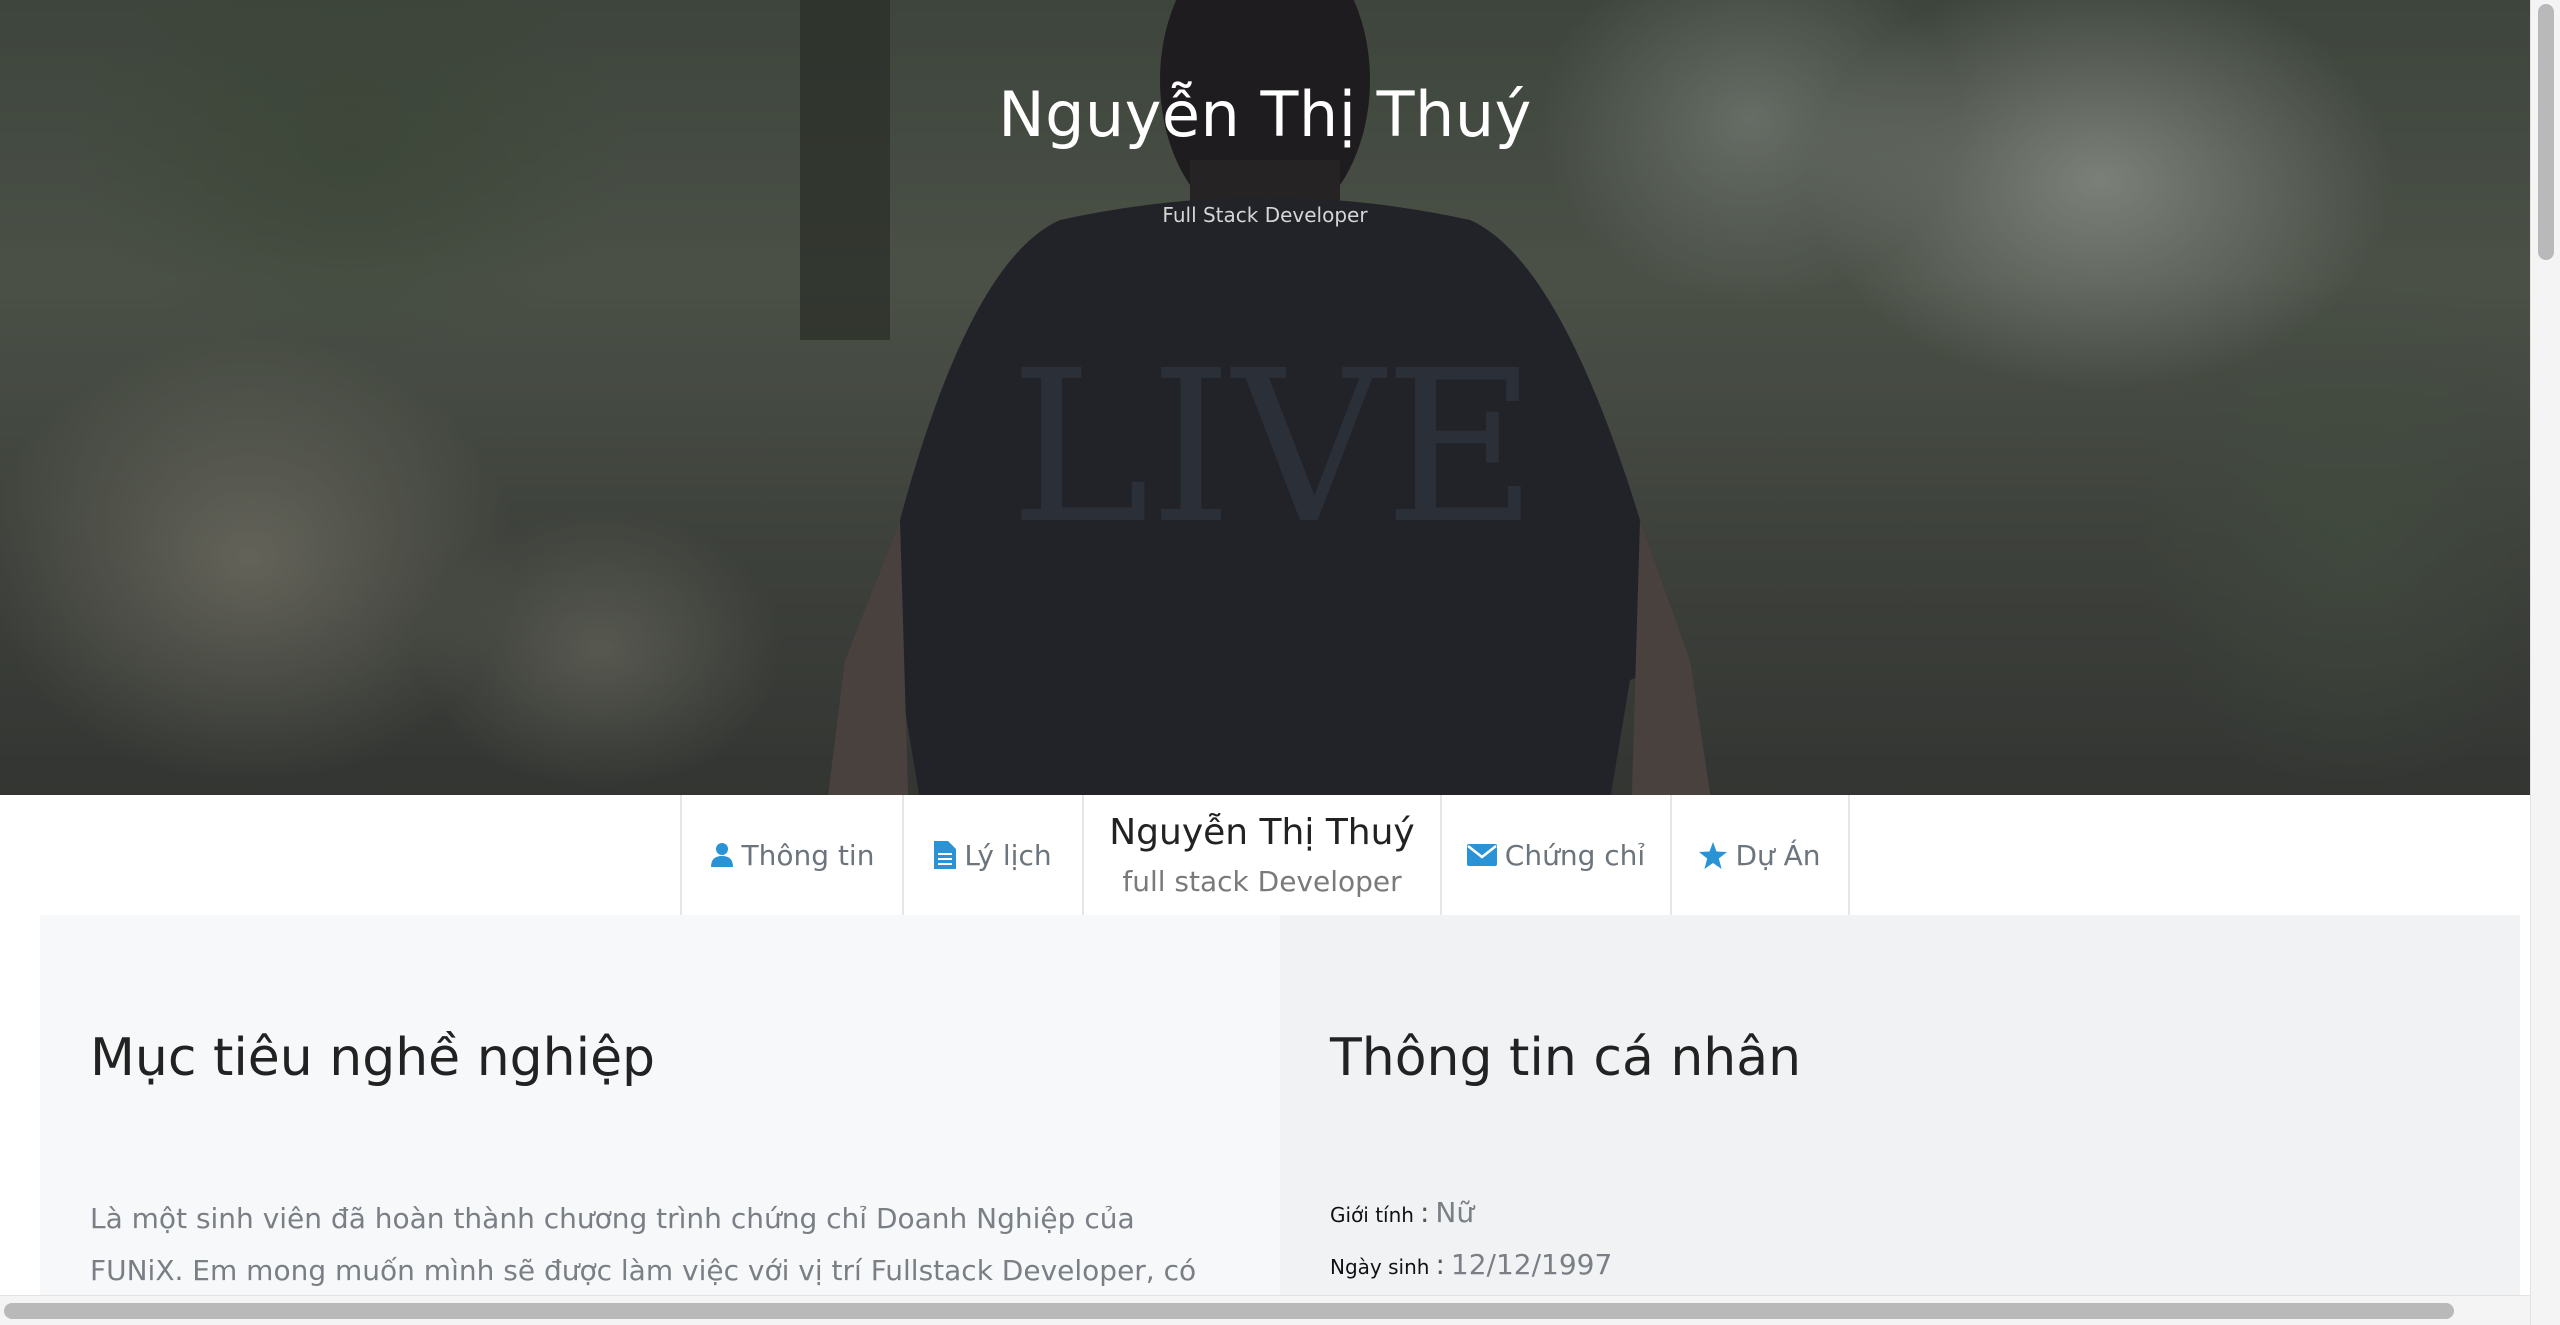  Describe the element at coordinates (1262, 881) in the screenshot. I see `nav-brand-role: full stack Developer` at that location.